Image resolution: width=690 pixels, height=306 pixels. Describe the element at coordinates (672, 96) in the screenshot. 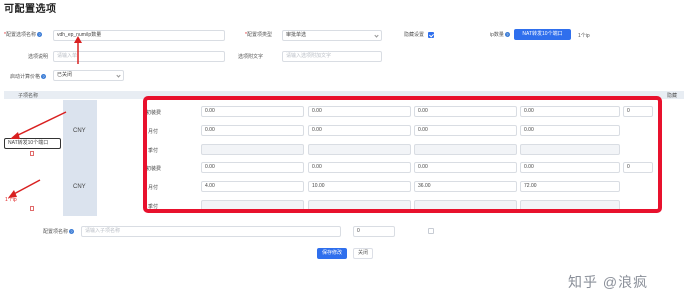

I see `col-hidden: 隐藏` at that location.